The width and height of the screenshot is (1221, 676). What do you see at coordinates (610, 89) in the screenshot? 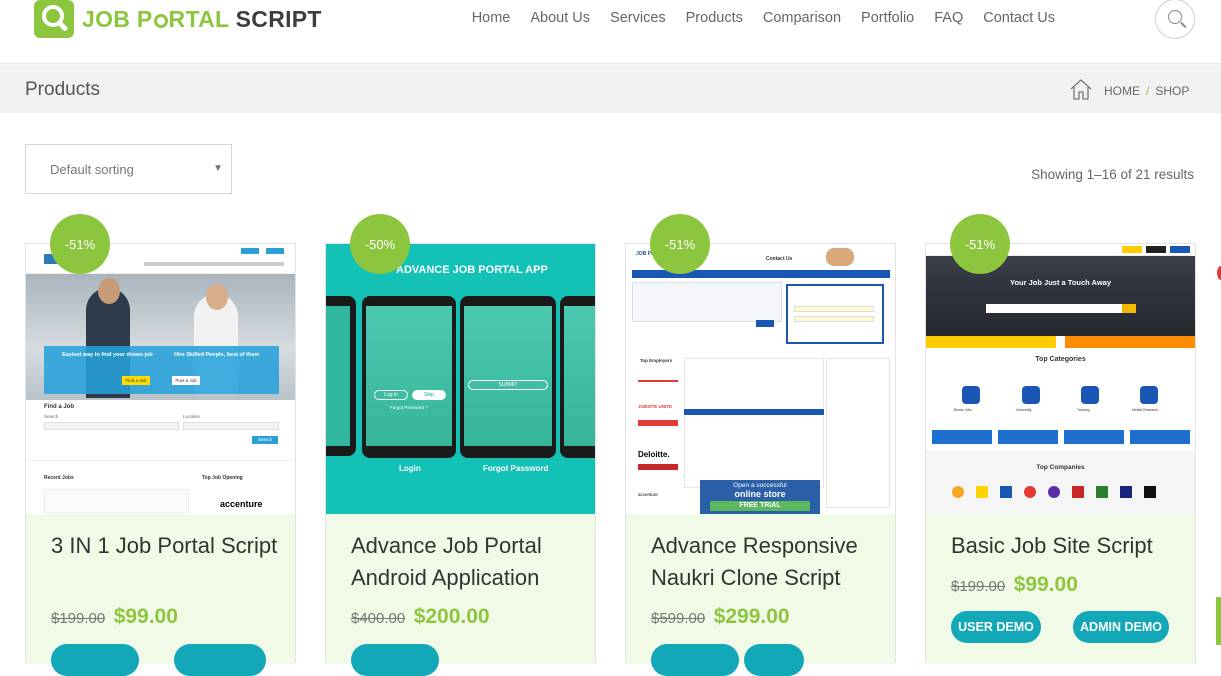
I see `page-title-bar: Products HOME / SHOP` at bounding box center [610, 89].